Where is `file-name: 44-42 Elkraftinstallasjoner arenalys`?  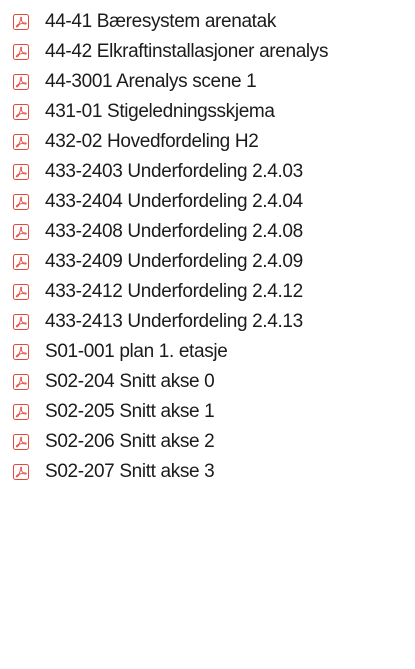
file-name: 44-42 Elkraftinstallasjoner arenalys is located at coordinates (187, 51).